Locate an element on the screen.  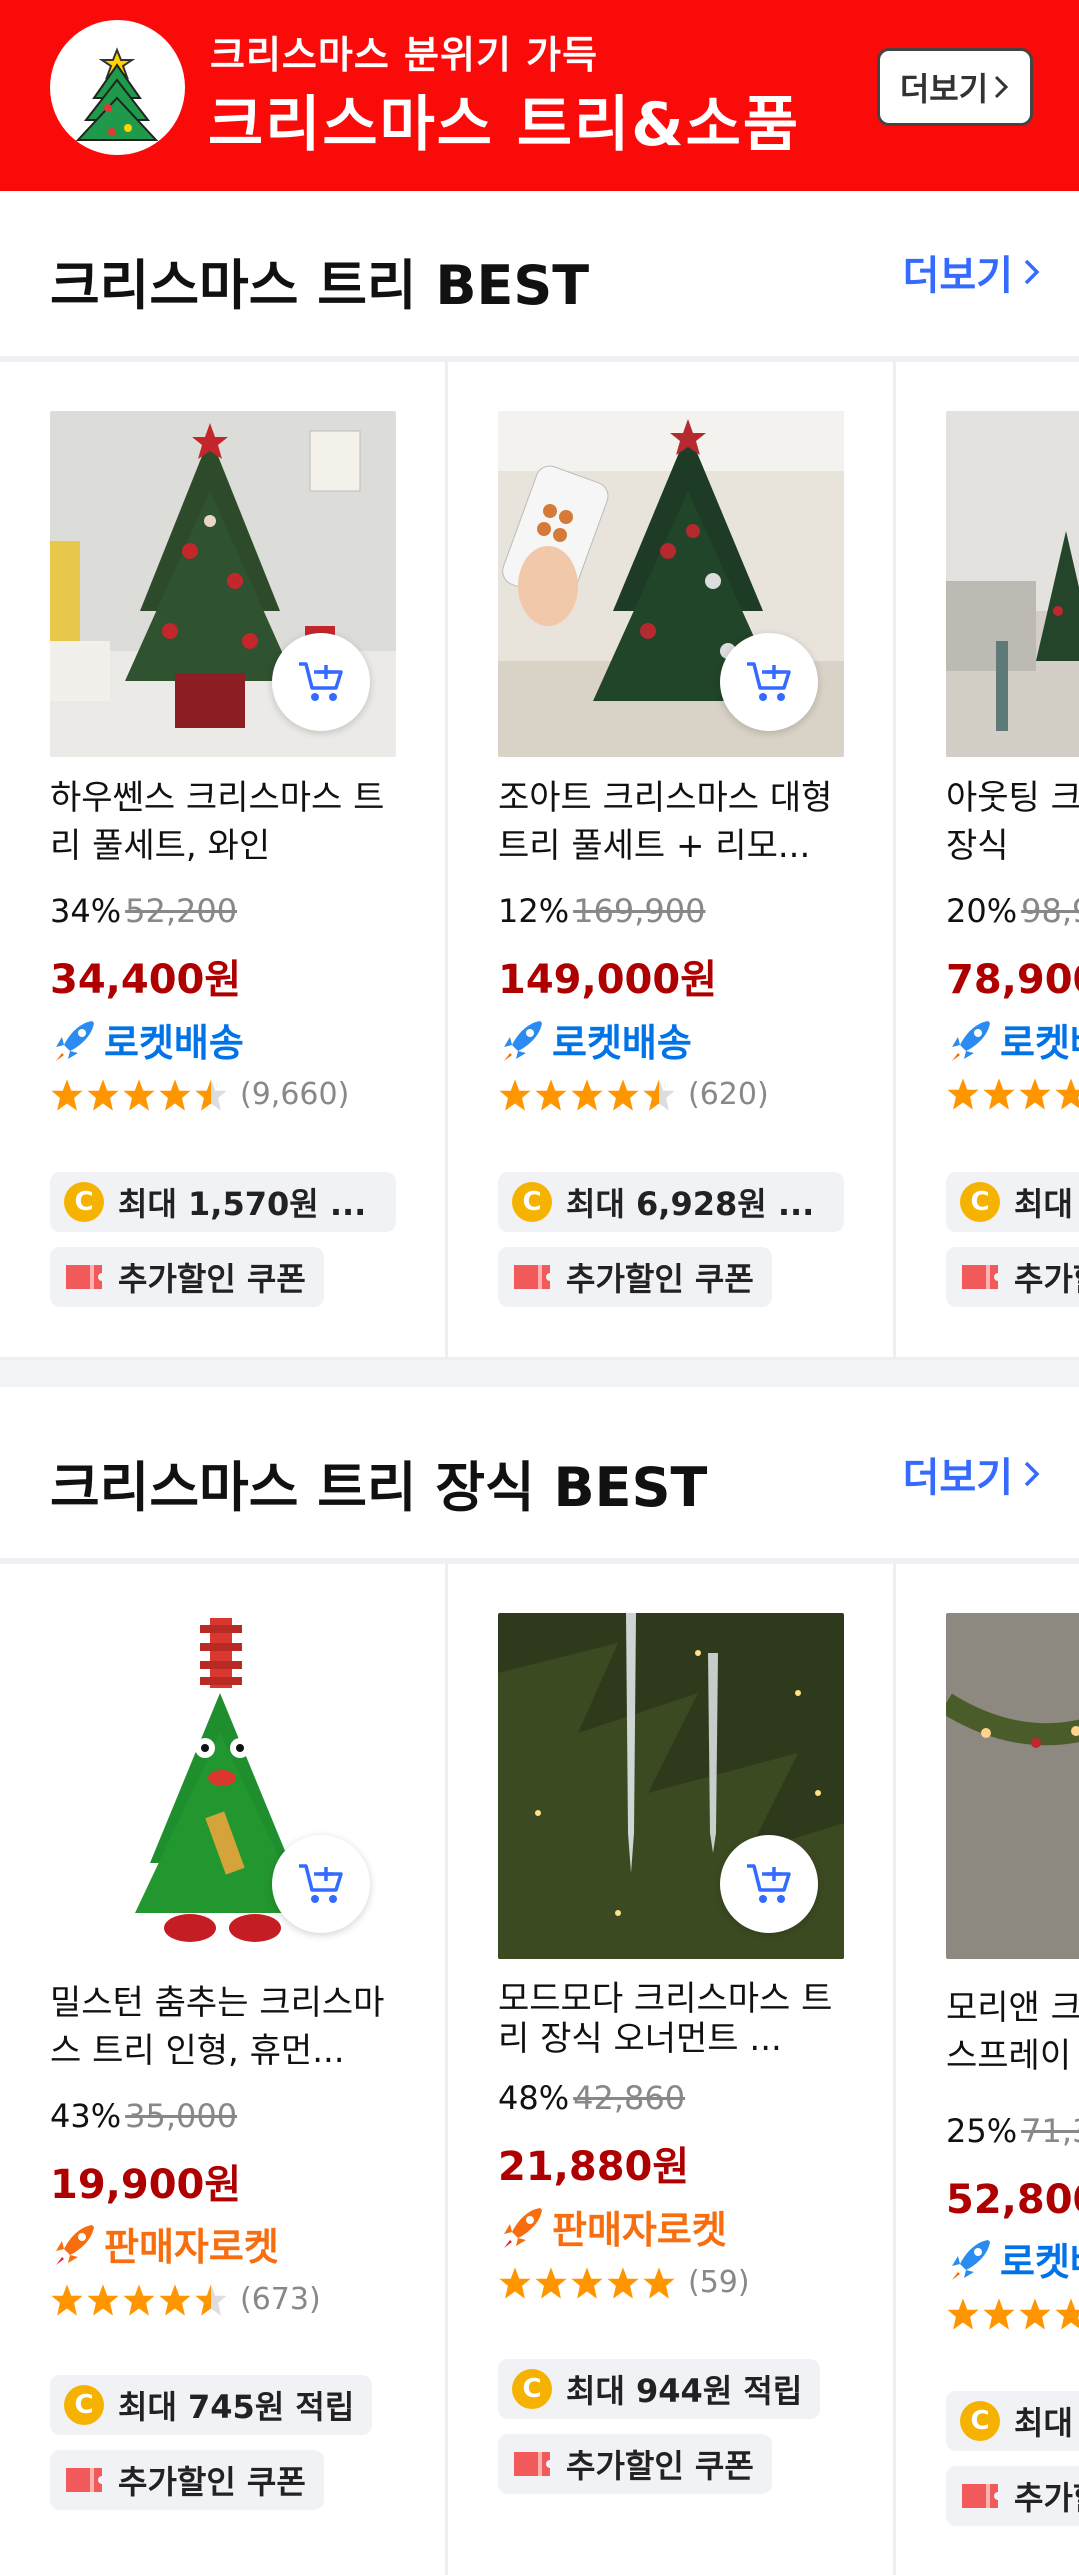
reward-label: 최대 is located at coordinates (1043, 2423).